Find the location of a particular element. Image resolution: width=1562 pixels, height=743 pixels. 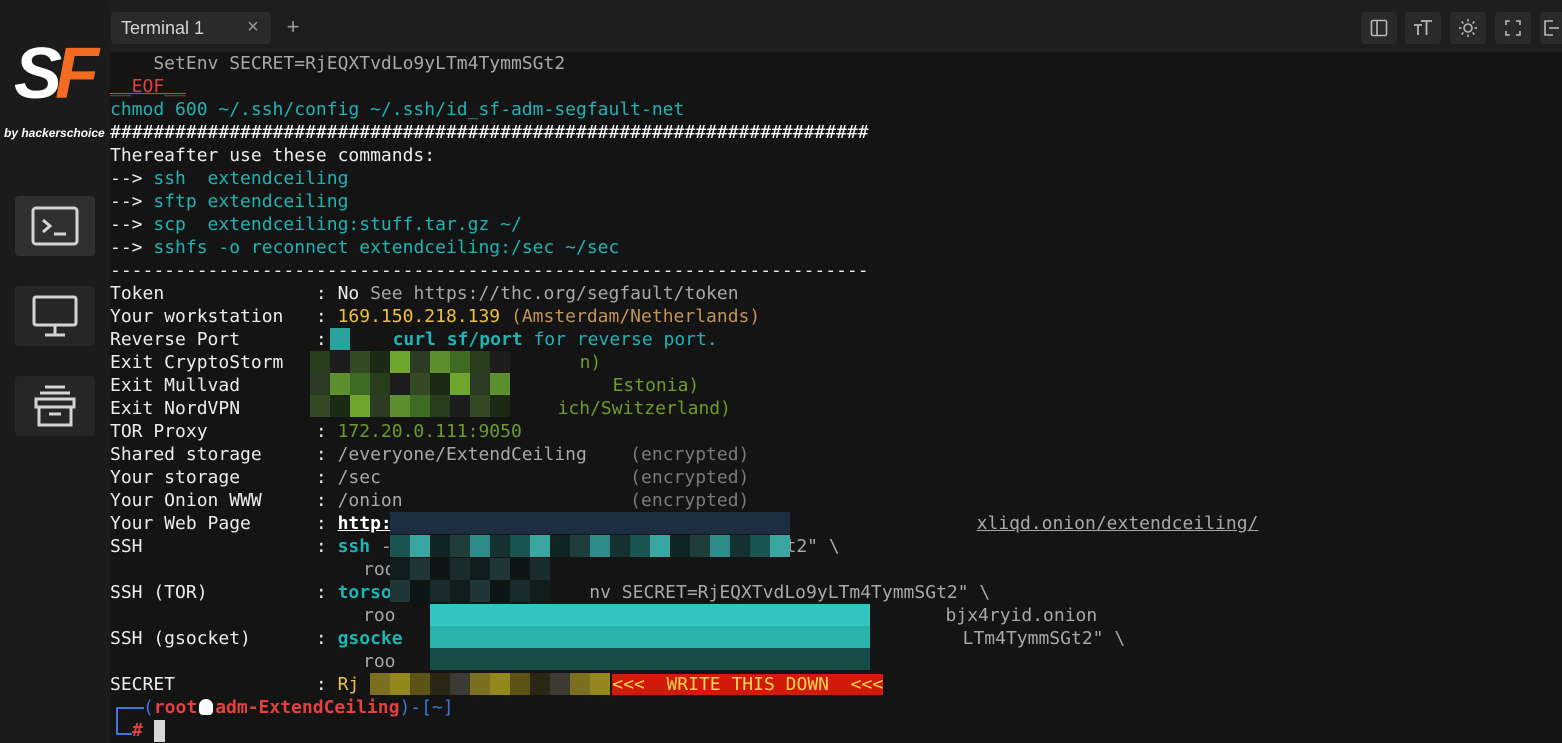

value: roo is located at coordinates (379, 661).